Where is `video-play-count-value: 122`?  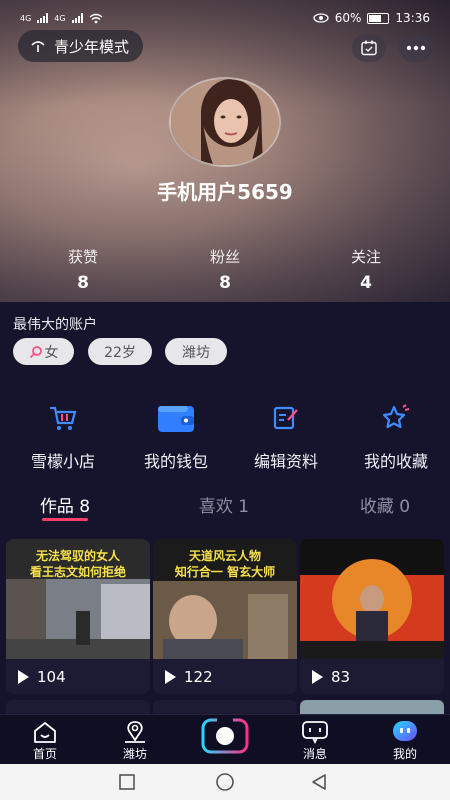
video-play-count-value: 122 is located at coordinates (198, 677).